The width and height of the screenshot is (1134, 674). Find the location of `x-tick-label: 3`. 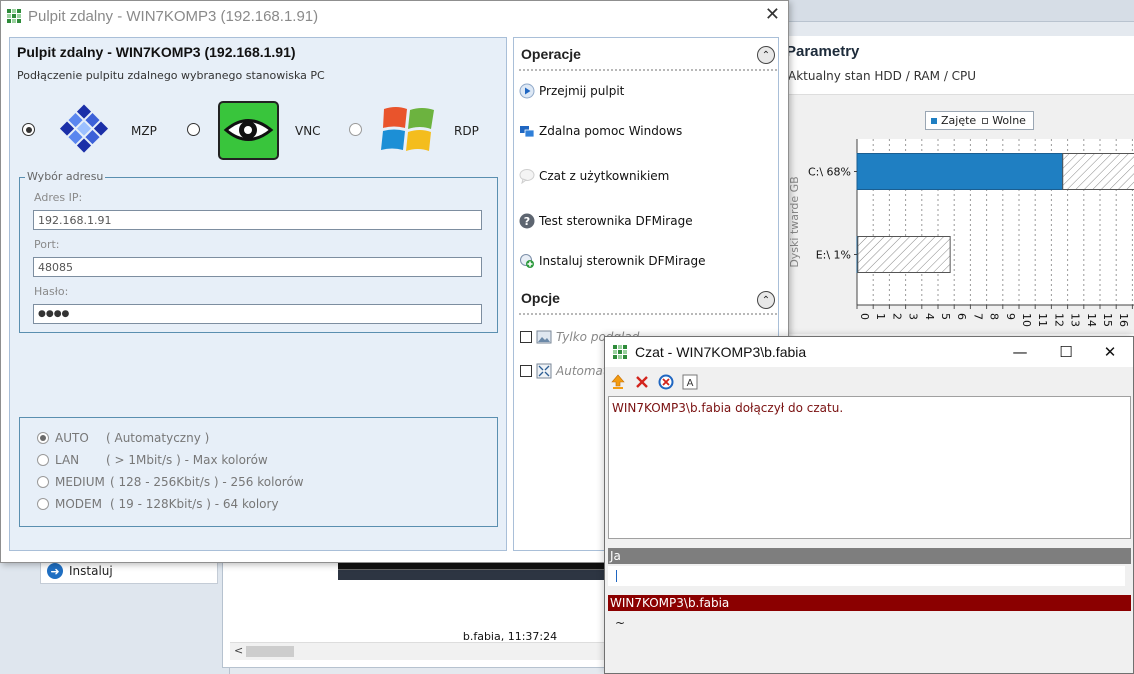

x-tick-label: 3 is located at coordinates (913, 316).